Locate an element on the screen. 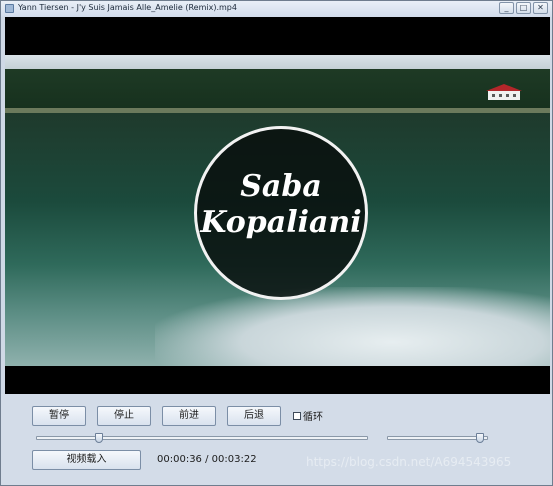 This screenshot has height=486, width=553. volume-slider is located at coordinates (437, 438).